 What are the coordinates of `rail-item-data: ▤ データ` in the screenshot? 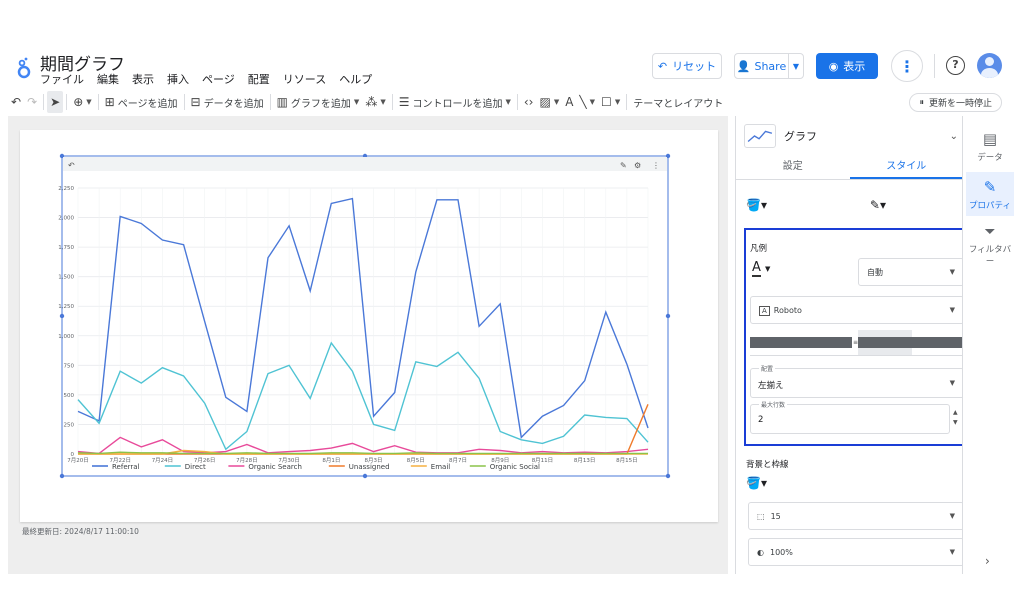 It's located at (990, 146).